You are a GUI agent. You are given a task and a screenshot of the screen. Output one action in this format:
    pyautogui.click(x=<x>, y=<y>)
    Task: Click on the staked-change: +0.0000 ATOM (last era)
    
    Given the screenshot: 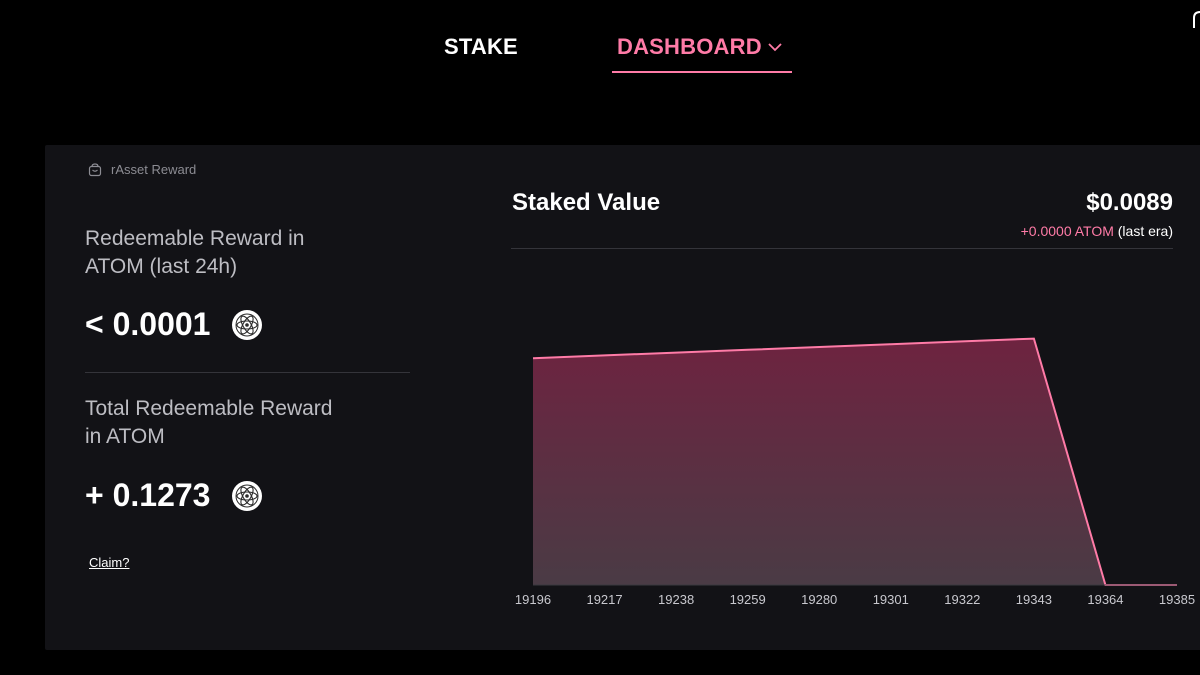 What is the action you would take?
    pyautogui.click(x=1097, y=231)
    